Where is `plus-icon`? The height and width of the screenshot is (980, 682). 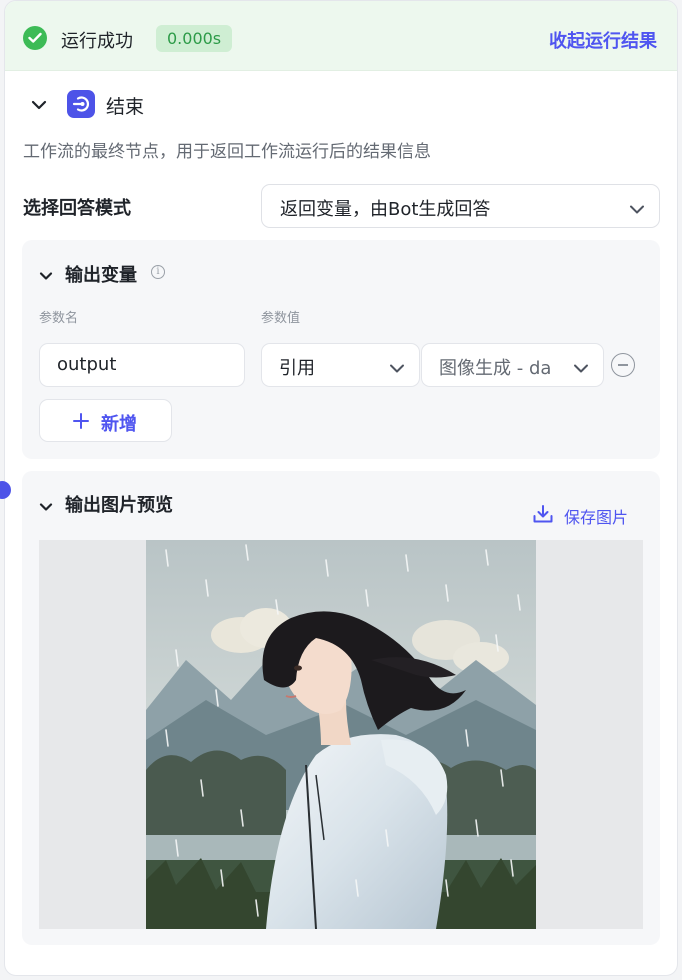 plus-icon is located at coordinates (81, 423).